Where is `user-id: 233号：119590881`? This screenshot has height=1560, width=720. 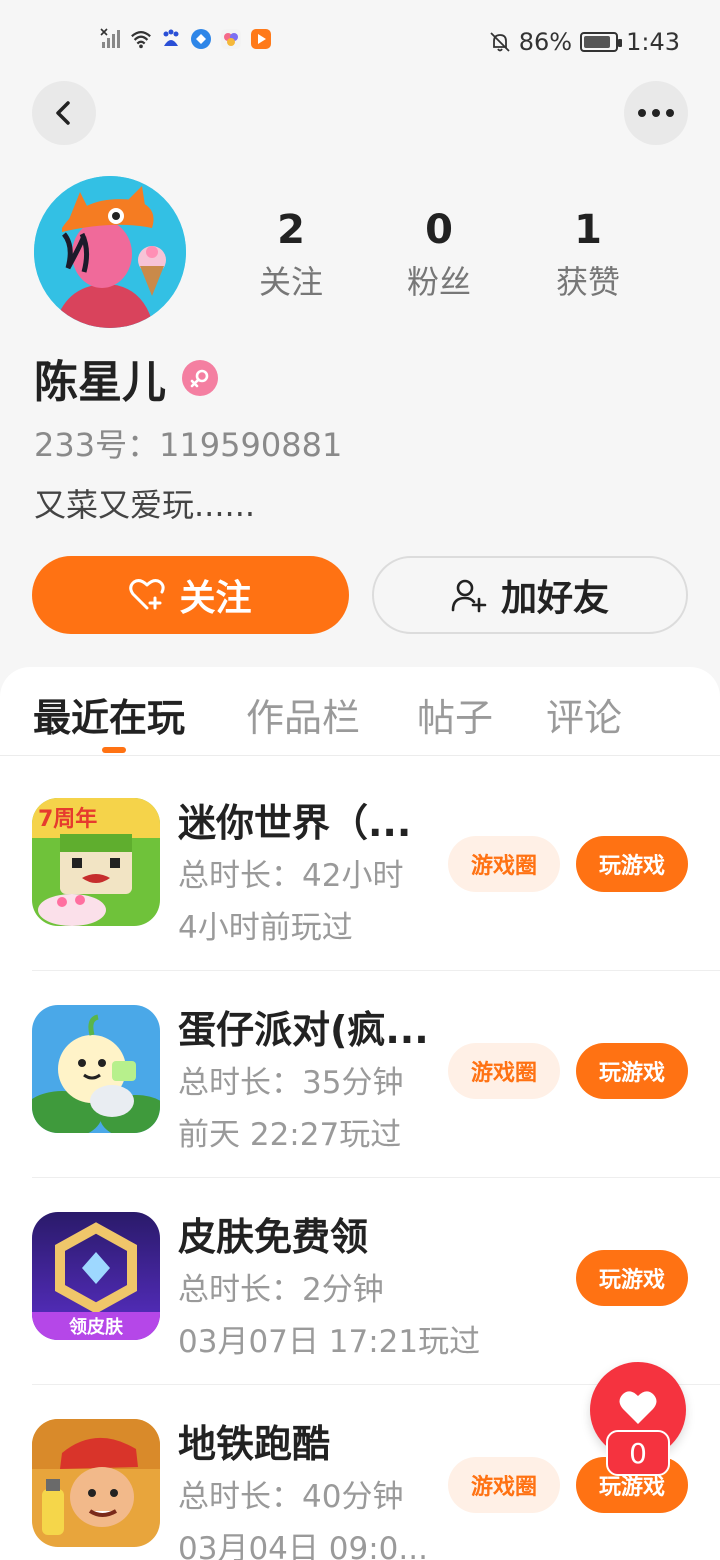 user-id: 233号：119590881 is located at coordinates (188, 445).